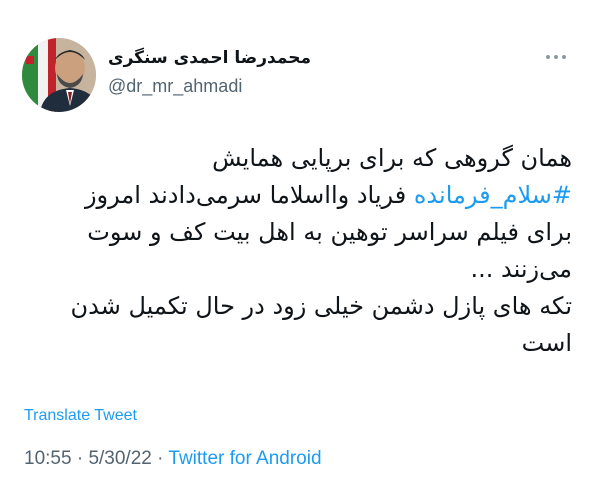 This screenshot has width=597, height=482. I want to click on tweet-meta: 10:55 · 5/30/22 · Twitter for Android, so click(173, 459).